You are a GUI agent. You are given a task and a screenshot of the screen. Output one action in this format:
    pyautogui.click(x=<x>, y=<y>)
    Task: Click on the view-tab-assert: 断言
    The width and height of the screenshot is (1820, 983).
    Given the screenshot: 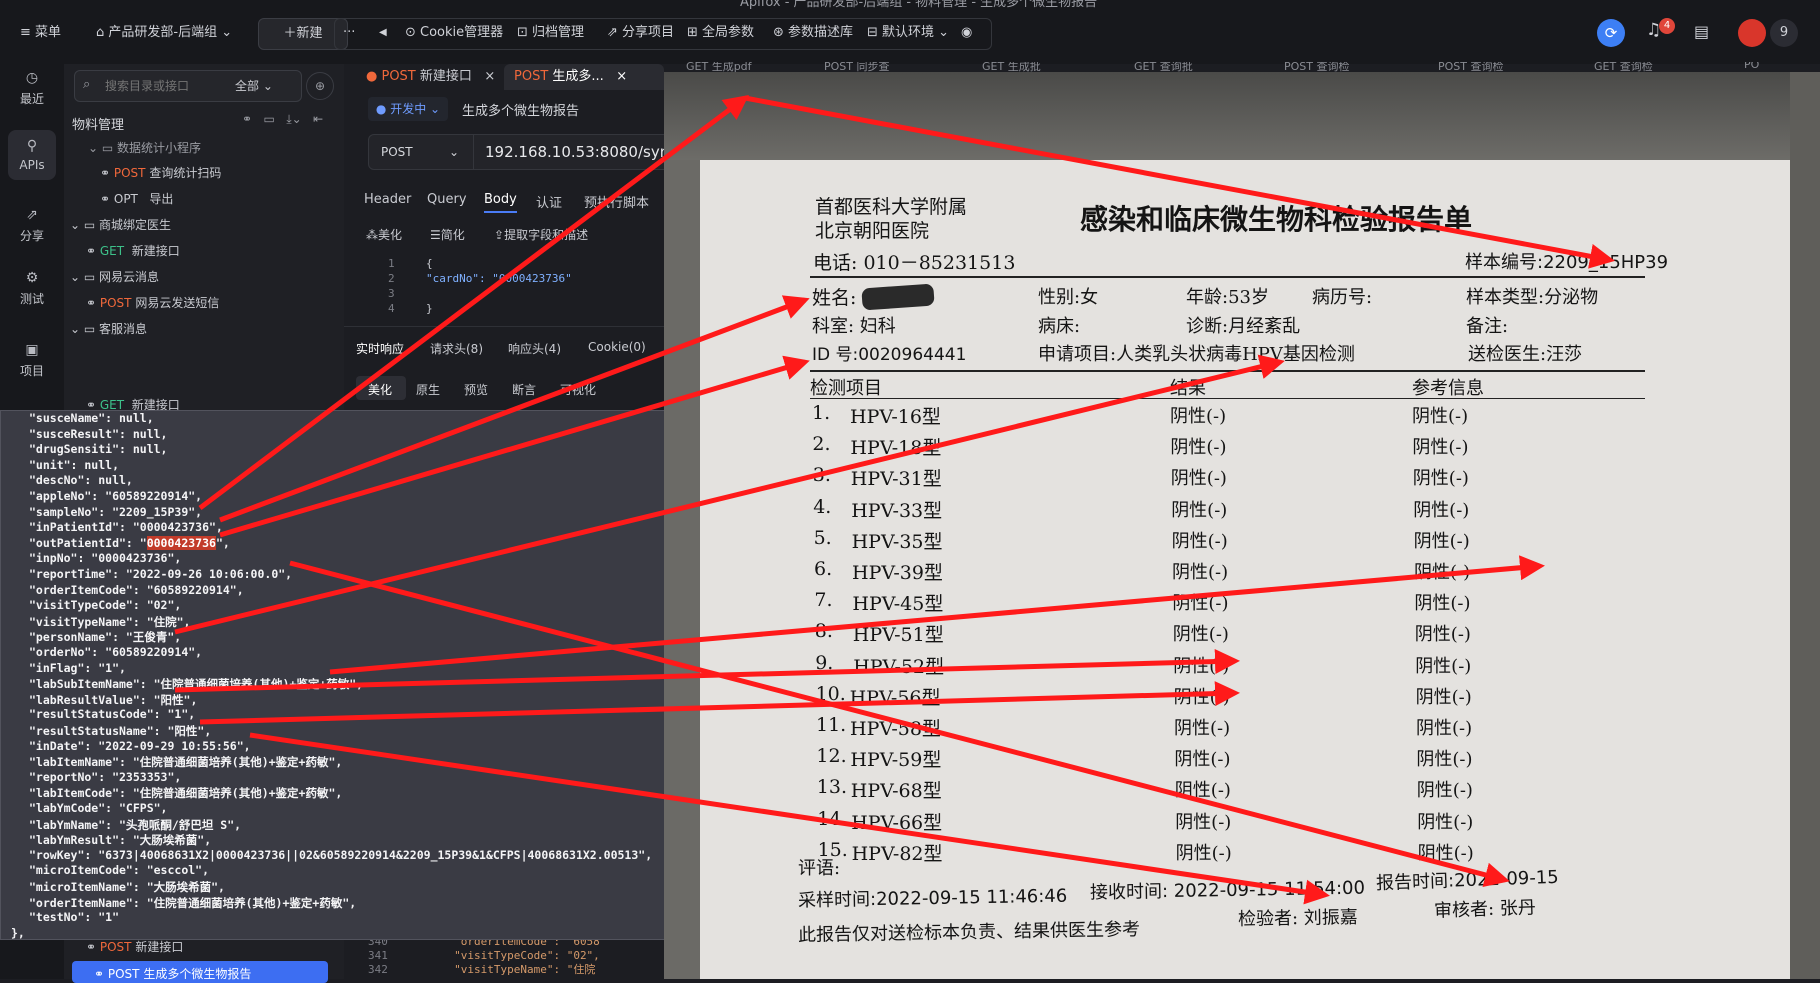 What is the action you would take?
    pyautogui.click(x=524, y=389)
    